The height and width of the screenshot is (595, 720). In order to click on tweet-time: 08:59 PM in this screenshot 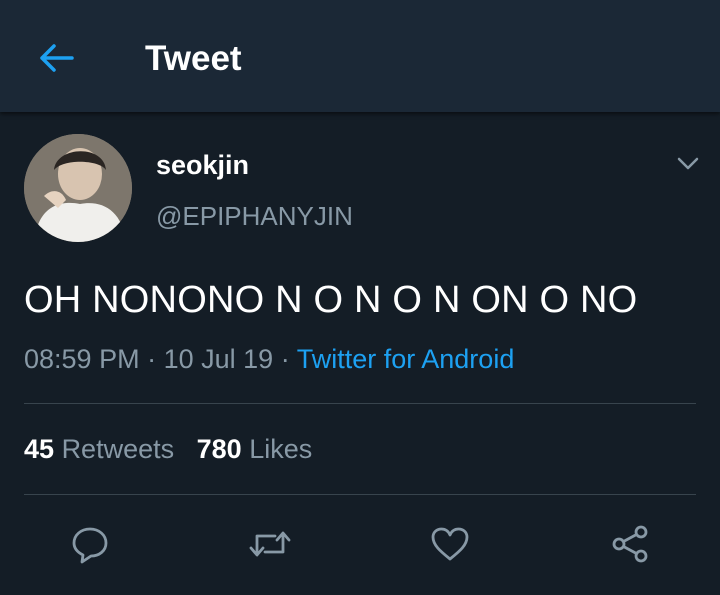, I will do `click(82, 359)`.